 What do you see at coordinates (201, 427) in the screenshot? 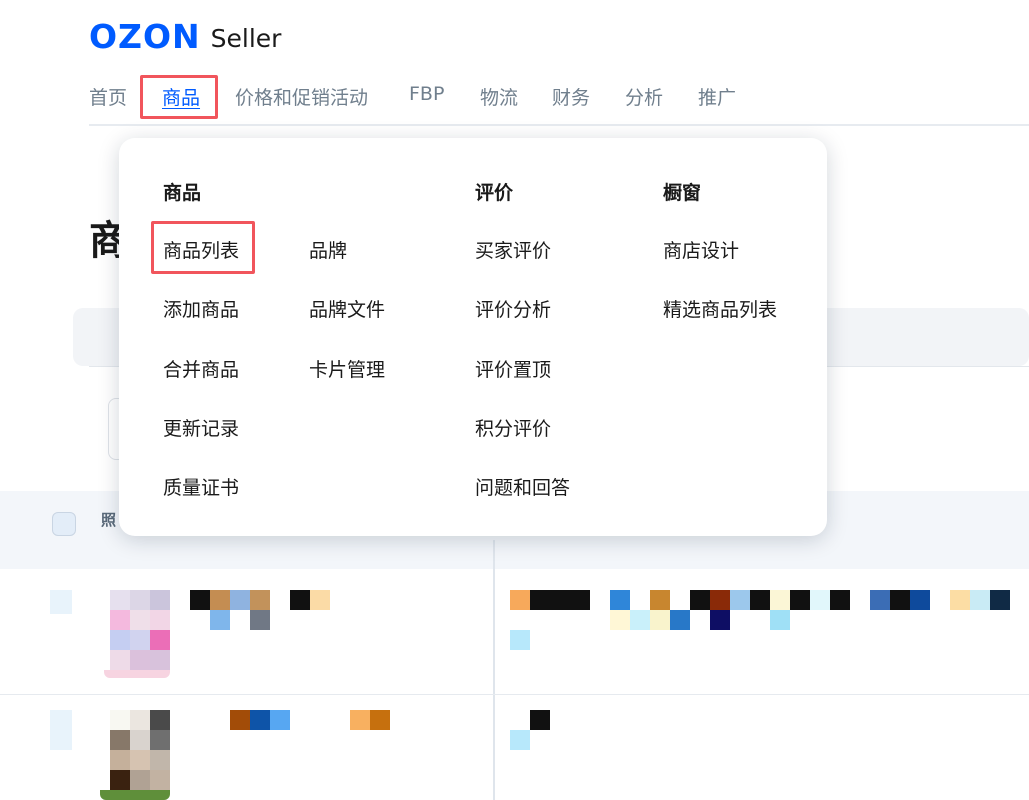
I see `menu-item-update-history: 更新记录` at bounding box center [201, 427].